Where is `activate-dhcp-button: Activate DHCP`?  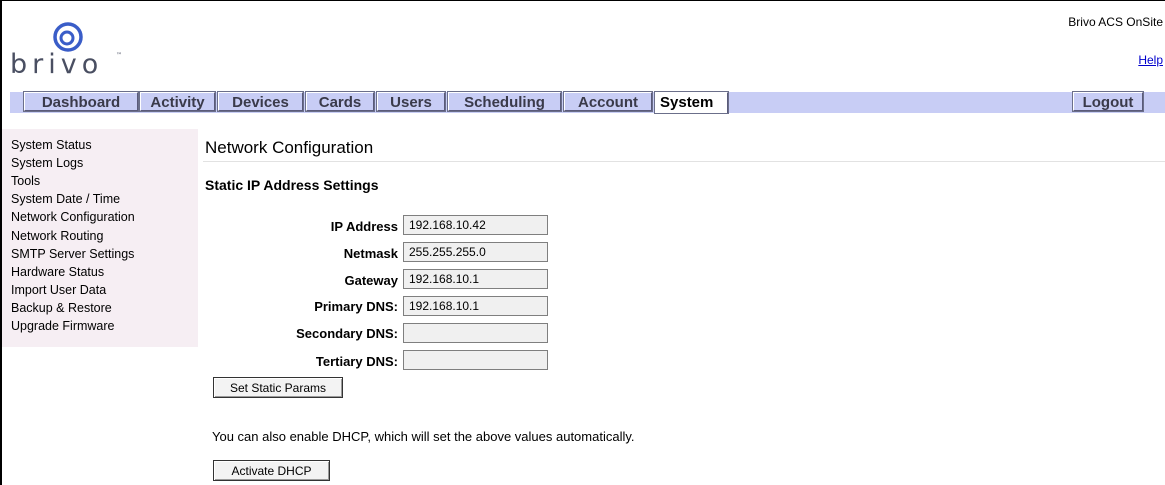
activate-dhcp-button: Activate DHCP is located at coordinates (271, 470).